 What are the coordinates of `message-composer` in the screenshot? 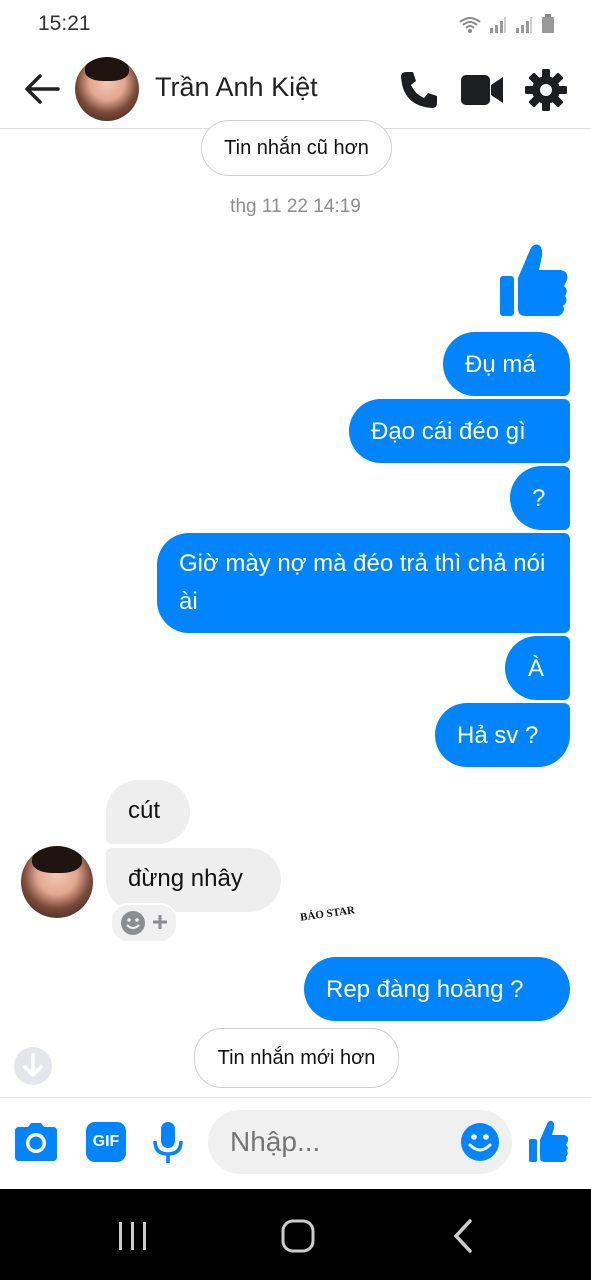 It's located at (360, 1142).